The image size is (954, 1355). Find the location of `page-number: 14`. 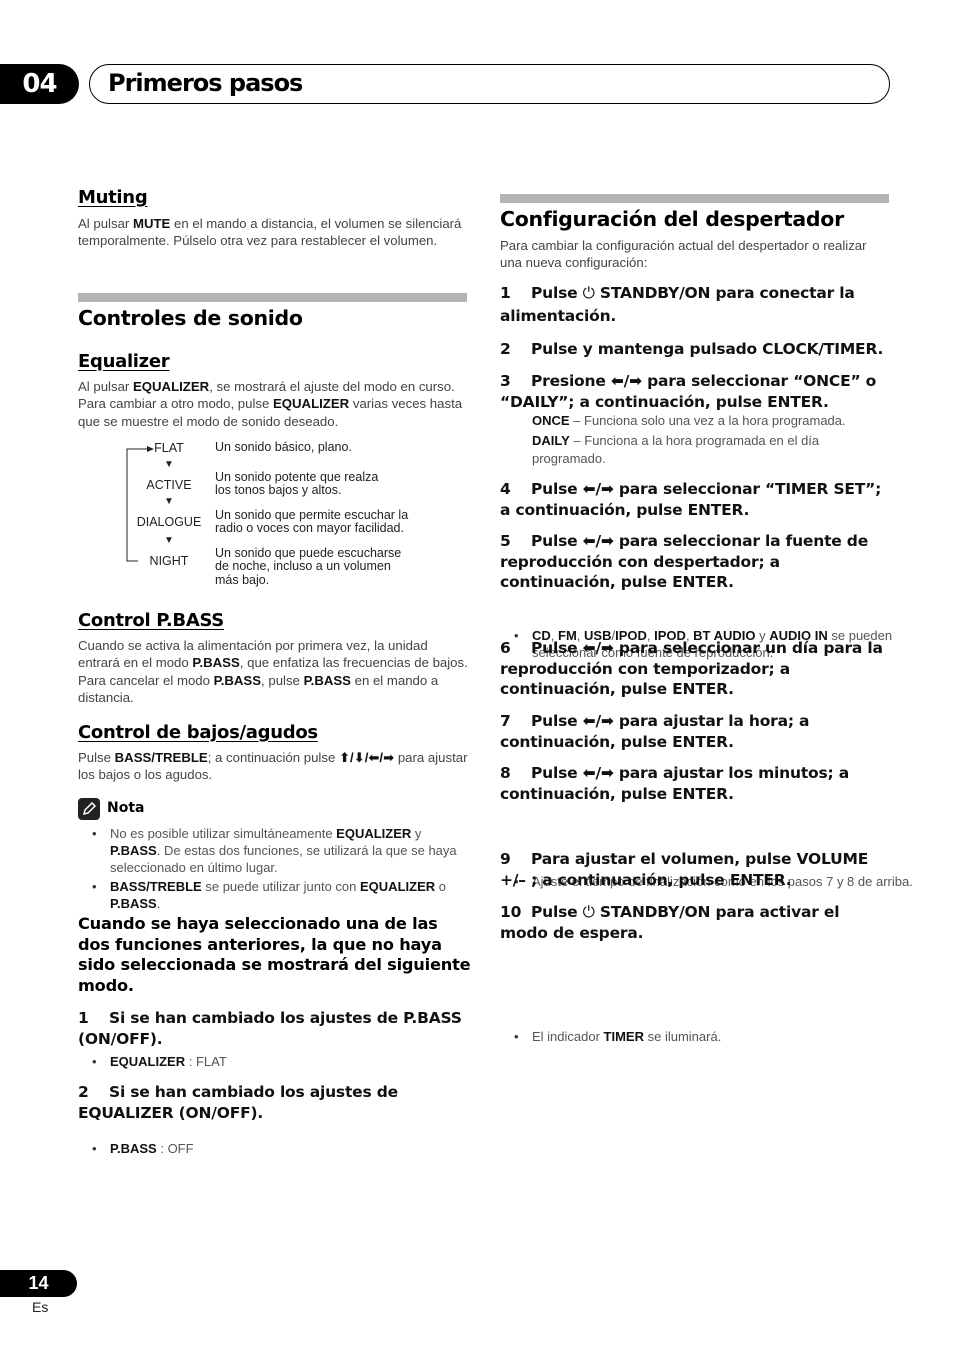

page-number: 14 is located at coordinates (38, 1283).